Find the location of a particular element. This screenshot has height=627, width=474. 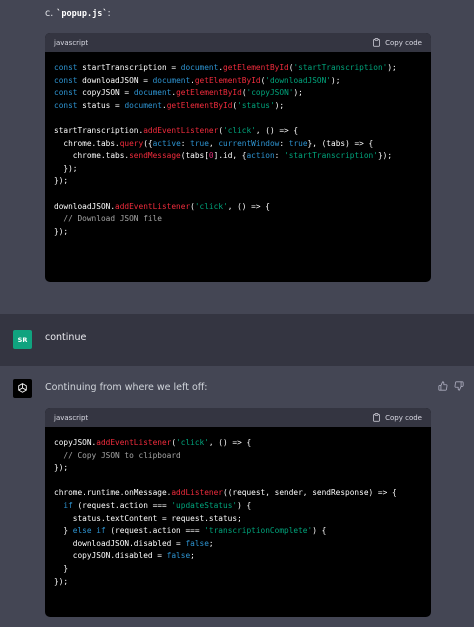

assistant-message-text: Continuing from where we left off: is located at coordinates (126, 387).